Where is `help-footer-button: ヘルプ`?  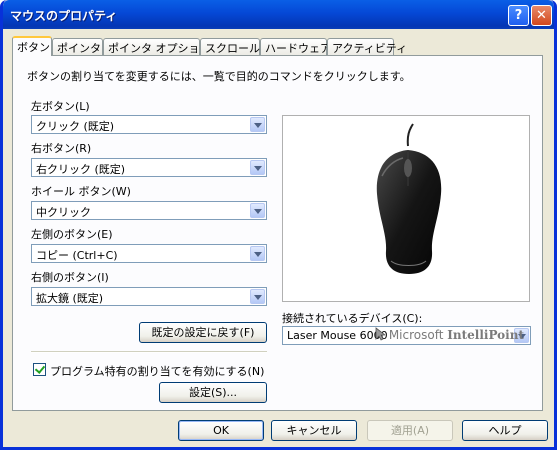
help-footer-button: ヘルプ is located at coordinates (505, 430).